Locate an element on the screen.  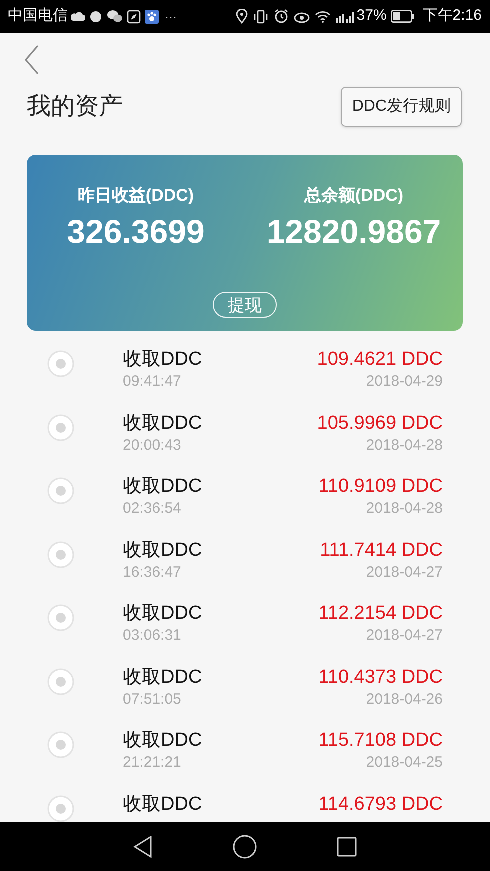
home-nav-icon is located at coordinates (245, 846).